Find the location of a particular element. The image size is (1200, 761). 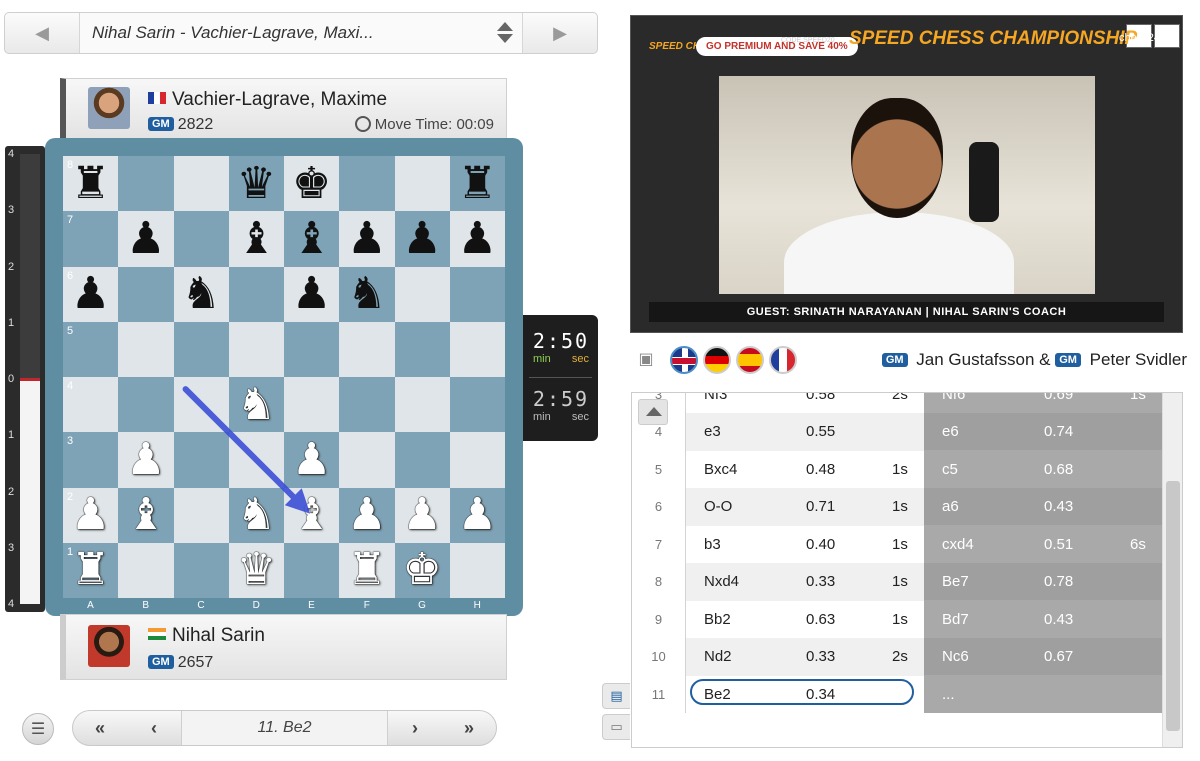

menu-button: ☰ is located at coordinates (38, 729).